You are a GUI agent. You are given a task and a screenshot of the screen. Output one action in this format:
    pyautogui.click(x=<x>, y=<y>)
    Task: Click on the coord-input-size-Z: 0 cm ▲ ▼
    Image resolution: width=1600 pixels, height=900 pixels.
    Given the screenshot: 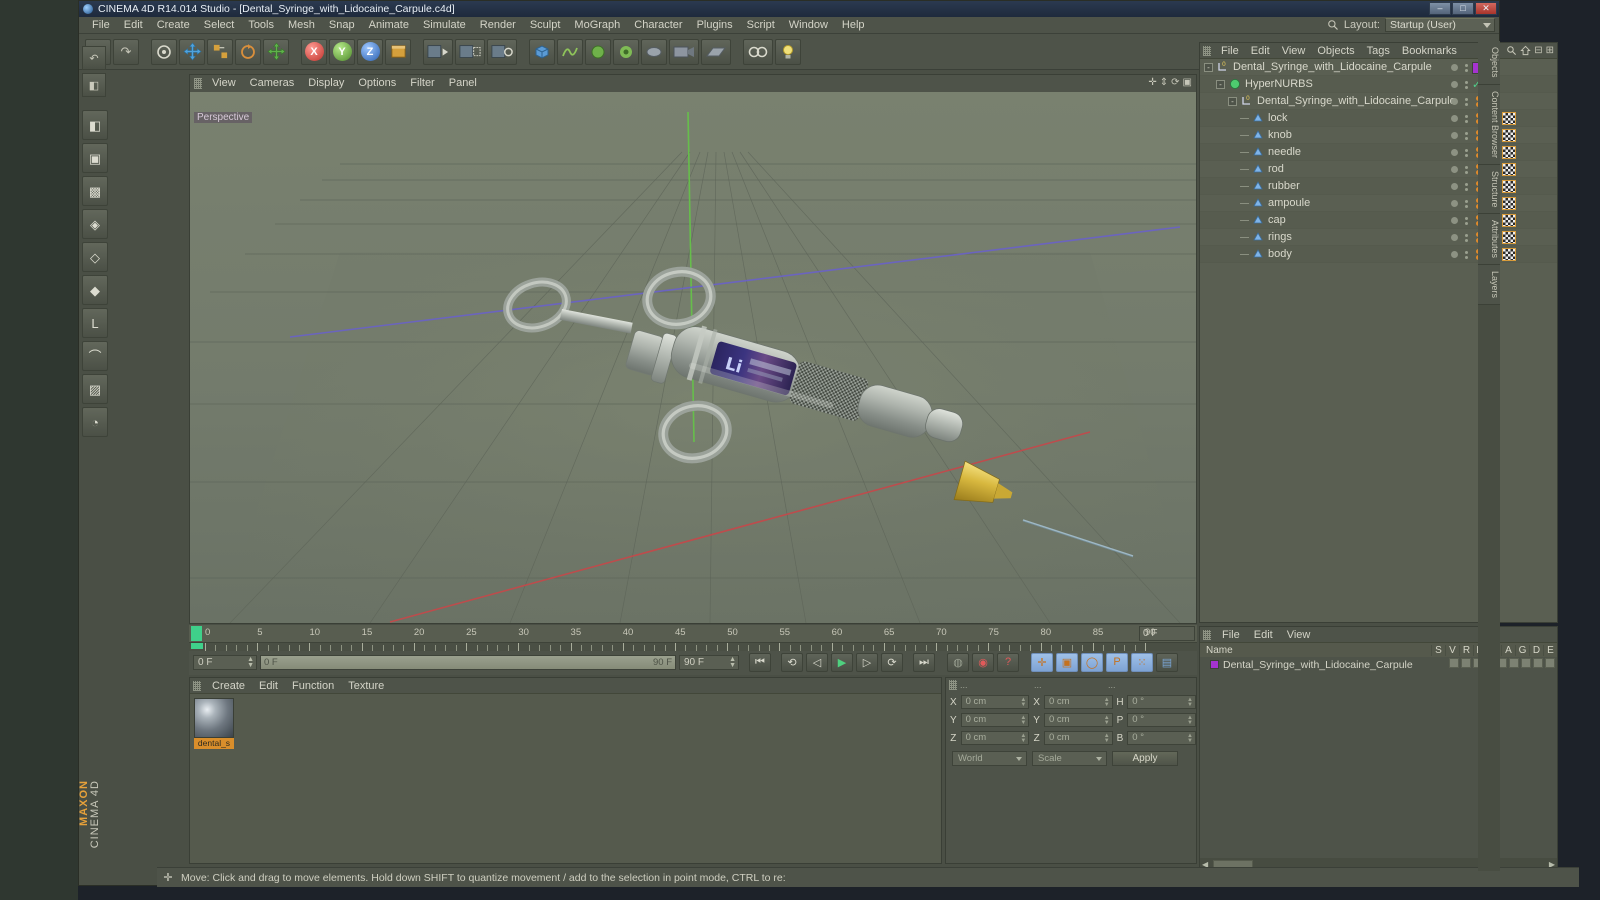 What is the action you would take?
    pyautogui.click(x=1078, y=738)
    